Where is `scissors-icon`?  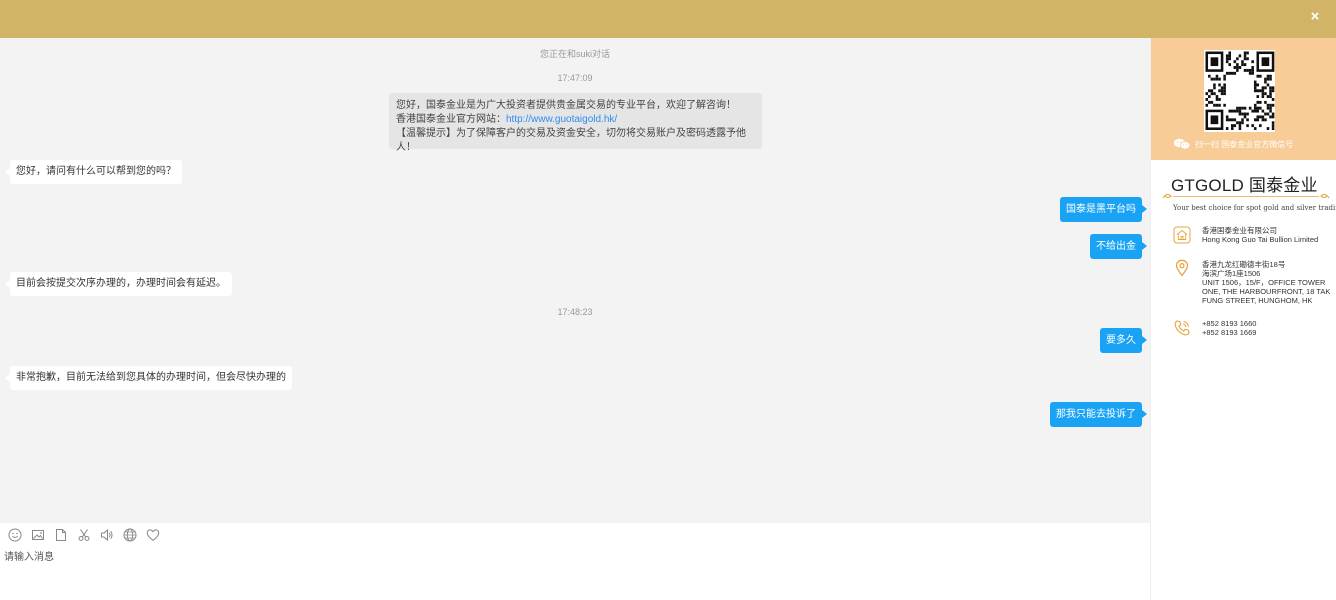
scissors-icon is located at coordinates (84, 535).